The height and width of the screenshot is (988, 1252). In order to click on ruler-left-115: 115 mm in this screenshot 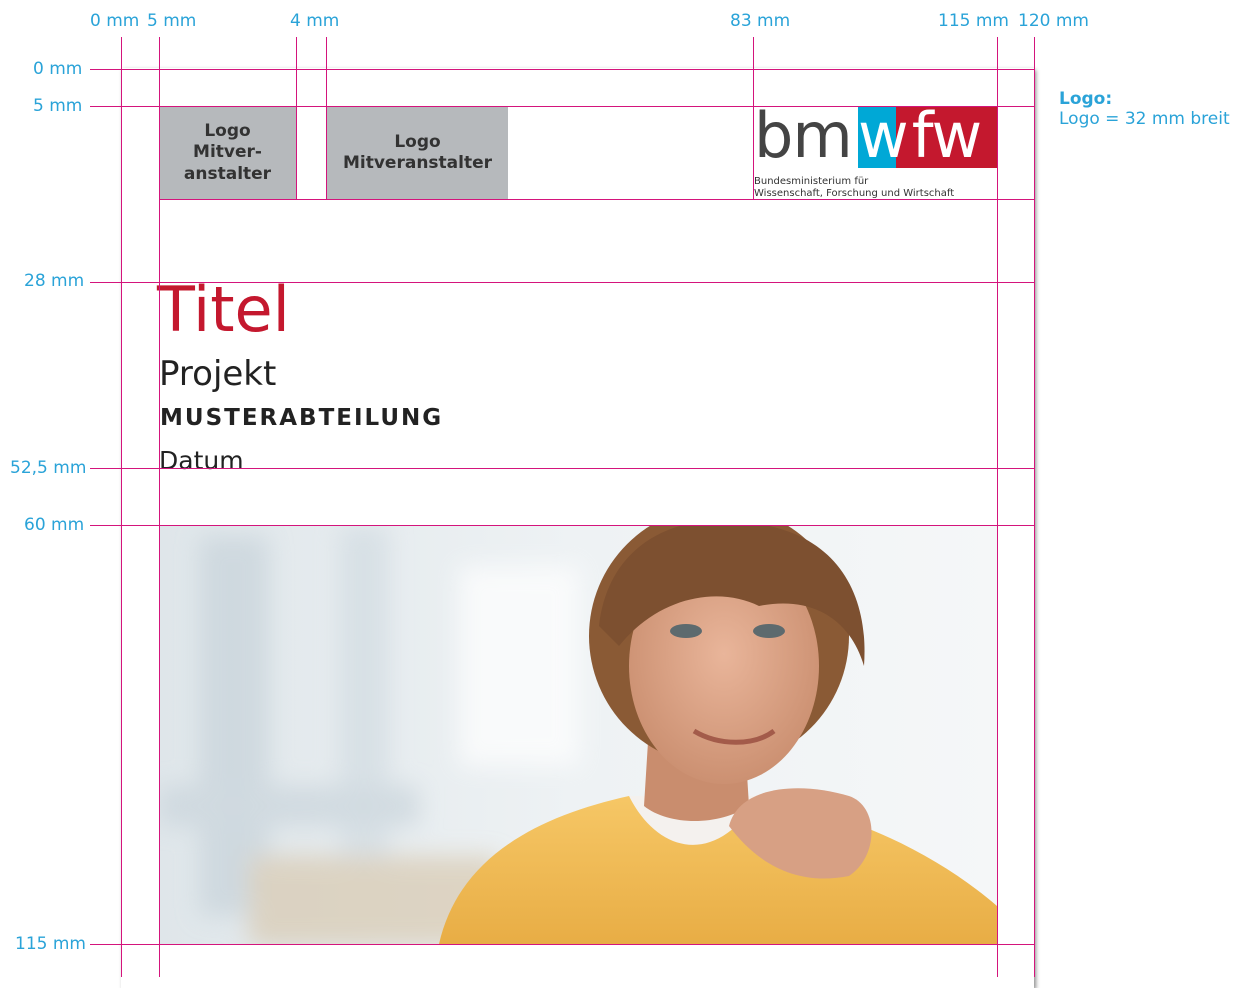, I will do `click(50, 944)`.